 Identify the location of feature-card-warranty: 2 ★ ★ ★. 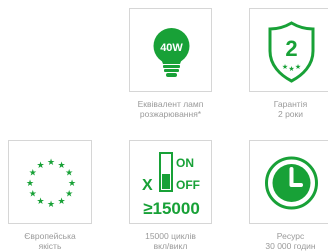
(288, 50).